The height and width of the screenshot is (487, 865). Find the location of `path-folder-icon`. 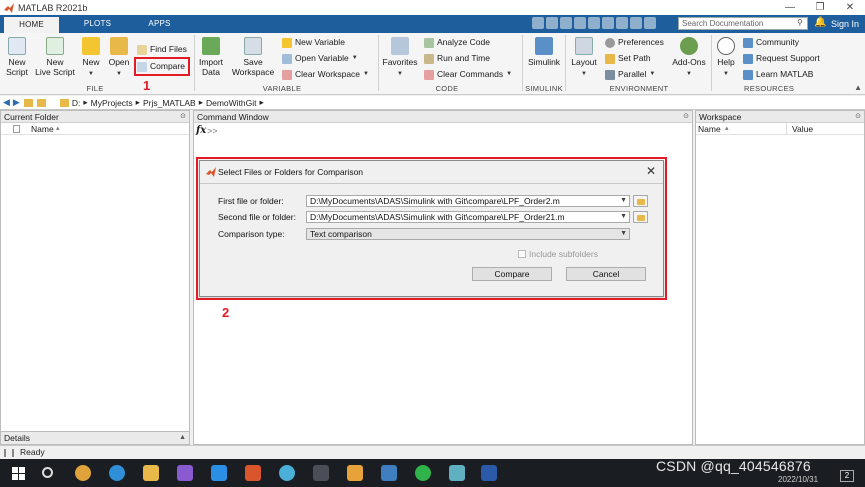

path-folder-icon is located at coordinates (64, 102).